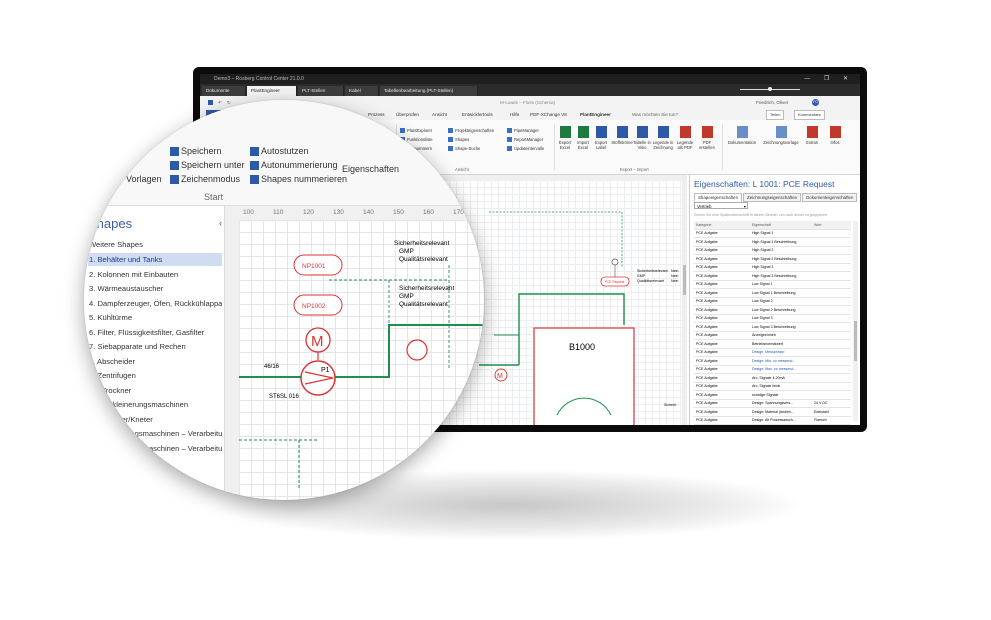  Describe the element at coordinates (781, 259) in the screenshot. I see `cell-prop: High Signal 2 Beschreibung` at that location.